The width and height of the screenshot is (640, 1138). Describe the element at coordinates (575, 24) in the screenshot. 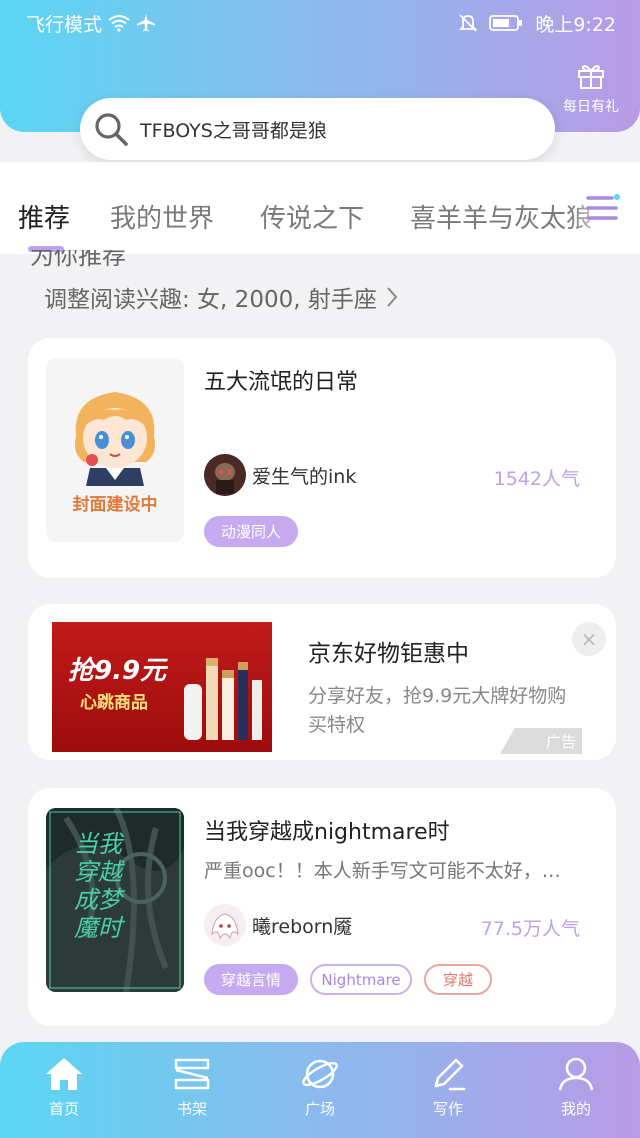

I see `status-time: 晚上9:22` at that location.